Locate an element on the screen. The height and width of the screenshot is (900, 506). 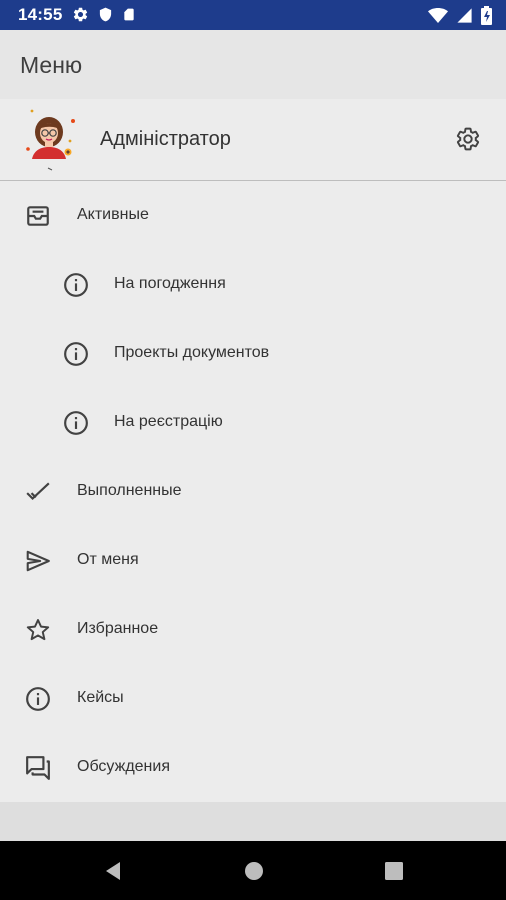
menu-item-cases: Кейсы is located at coordinates (253, 698).